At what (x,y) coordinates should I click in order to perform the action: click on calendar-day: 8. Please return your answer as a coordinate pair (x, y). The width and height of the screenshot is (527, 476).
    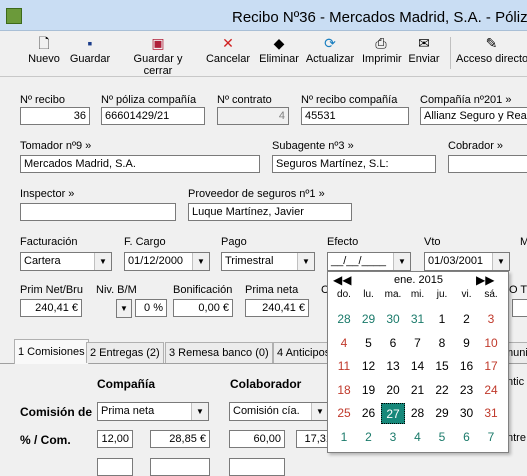
    Looking at the image, I should click on (442, 343).